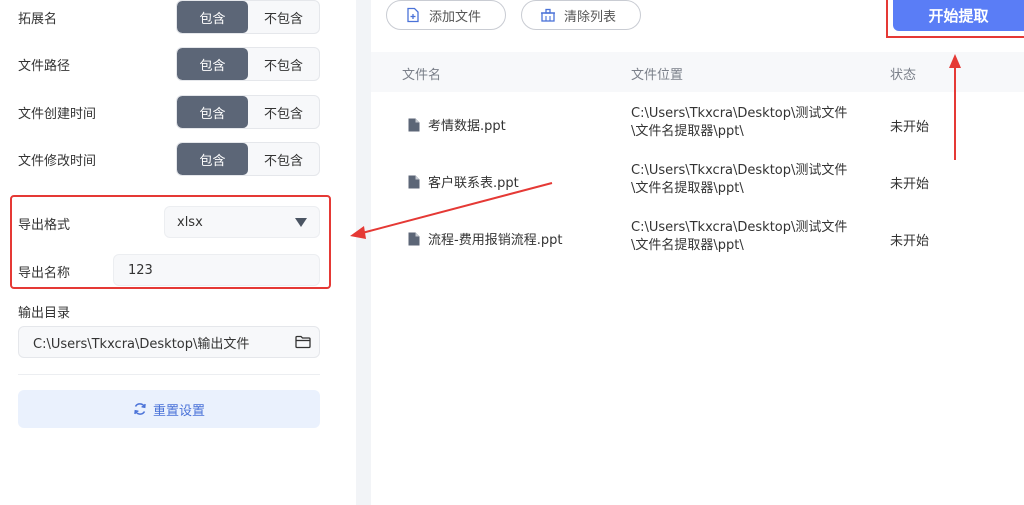  Describe the element at coordinates (958, 15) in the screenshot. I see `start-extract-button: 开始提取` at that location.